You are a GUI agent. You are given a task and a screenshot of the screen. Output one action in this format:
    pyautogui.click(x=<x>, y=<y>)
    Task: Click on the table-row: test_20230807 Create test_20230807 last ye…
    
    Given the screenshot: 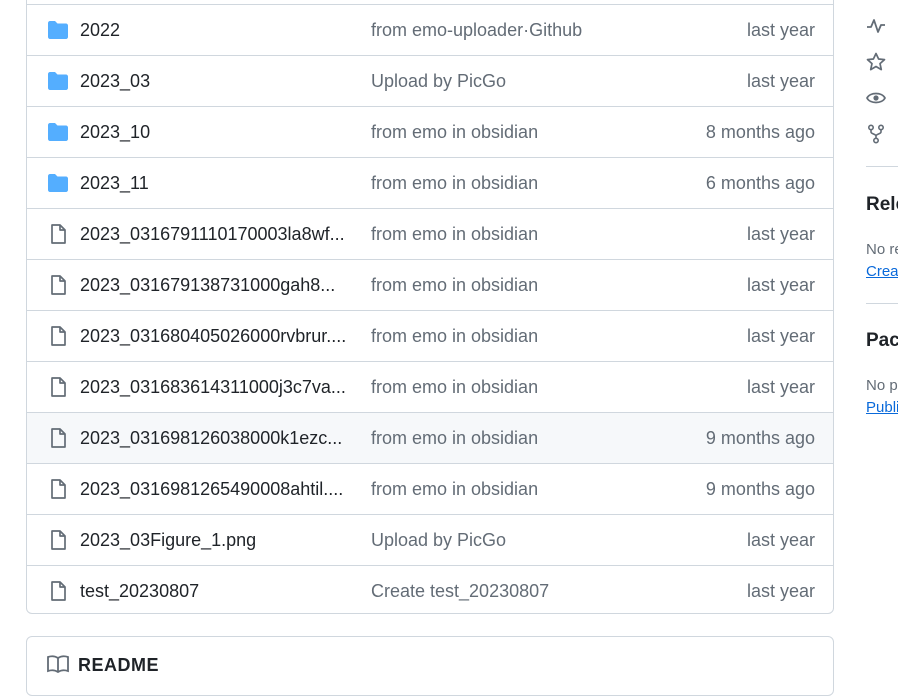 What is the action you would take?
    pyautogui.click(x=430, y=589)
    